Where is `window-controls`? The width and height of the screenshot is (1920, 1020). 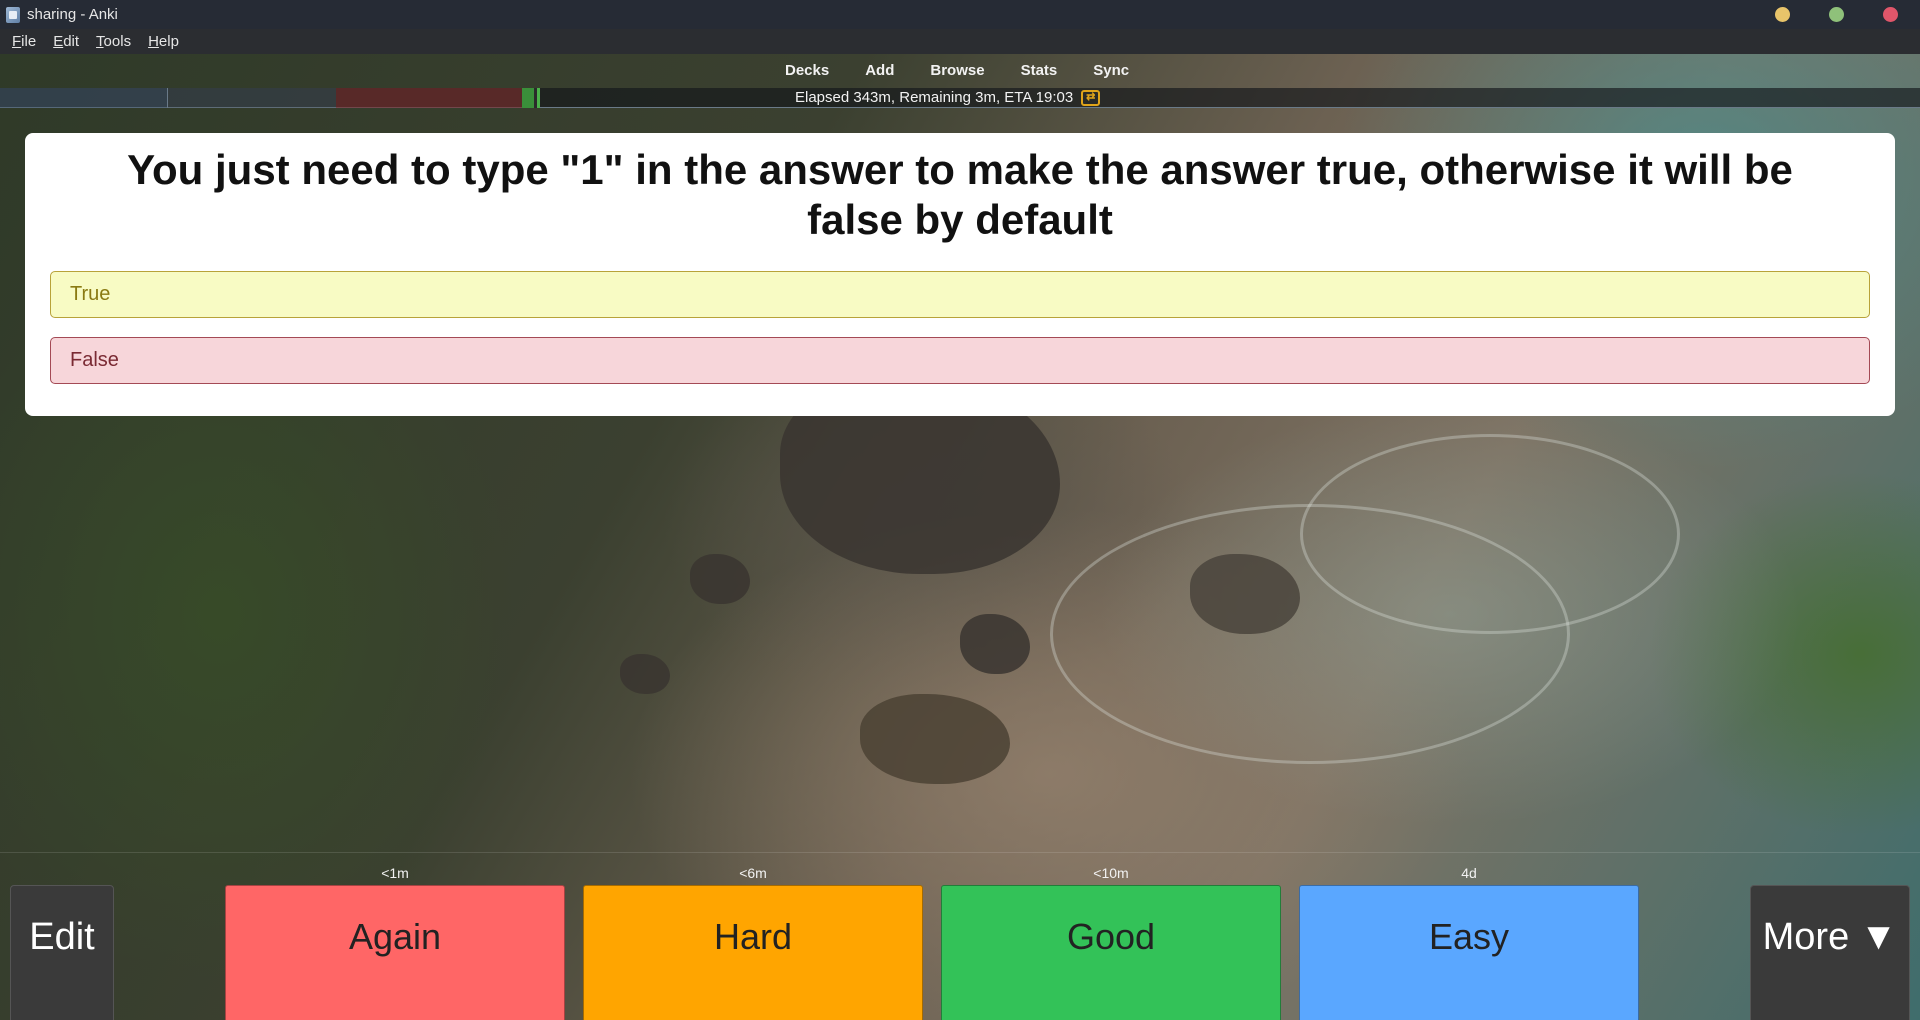
window-controls is located at coordinates (1836, 14).